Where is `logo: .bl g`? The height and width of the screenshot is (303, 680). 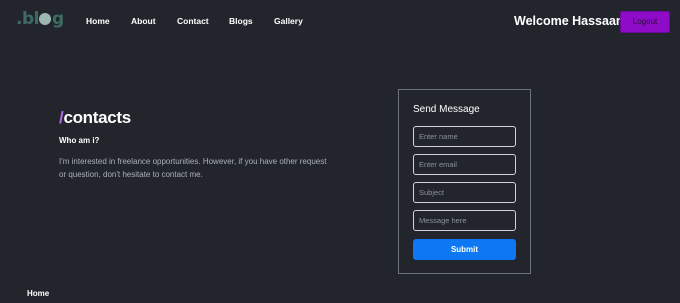
logo: .bl g is located at coordinates (40, 19).